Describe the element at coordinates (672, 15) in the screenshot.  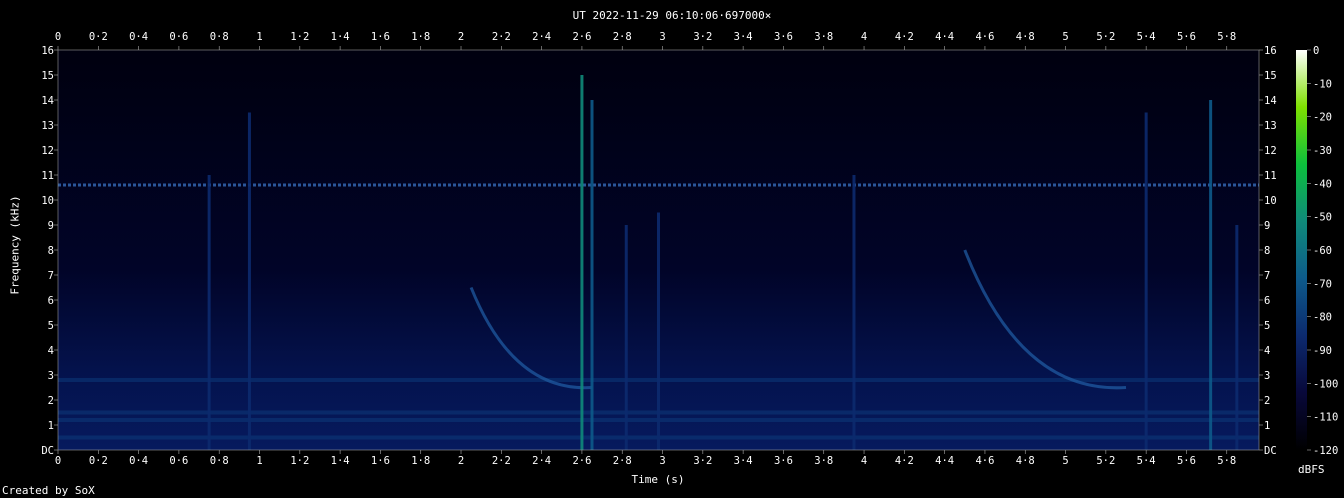
I see `chart-title: UT 2022-11-29 06:10:06·697000×` at that location.